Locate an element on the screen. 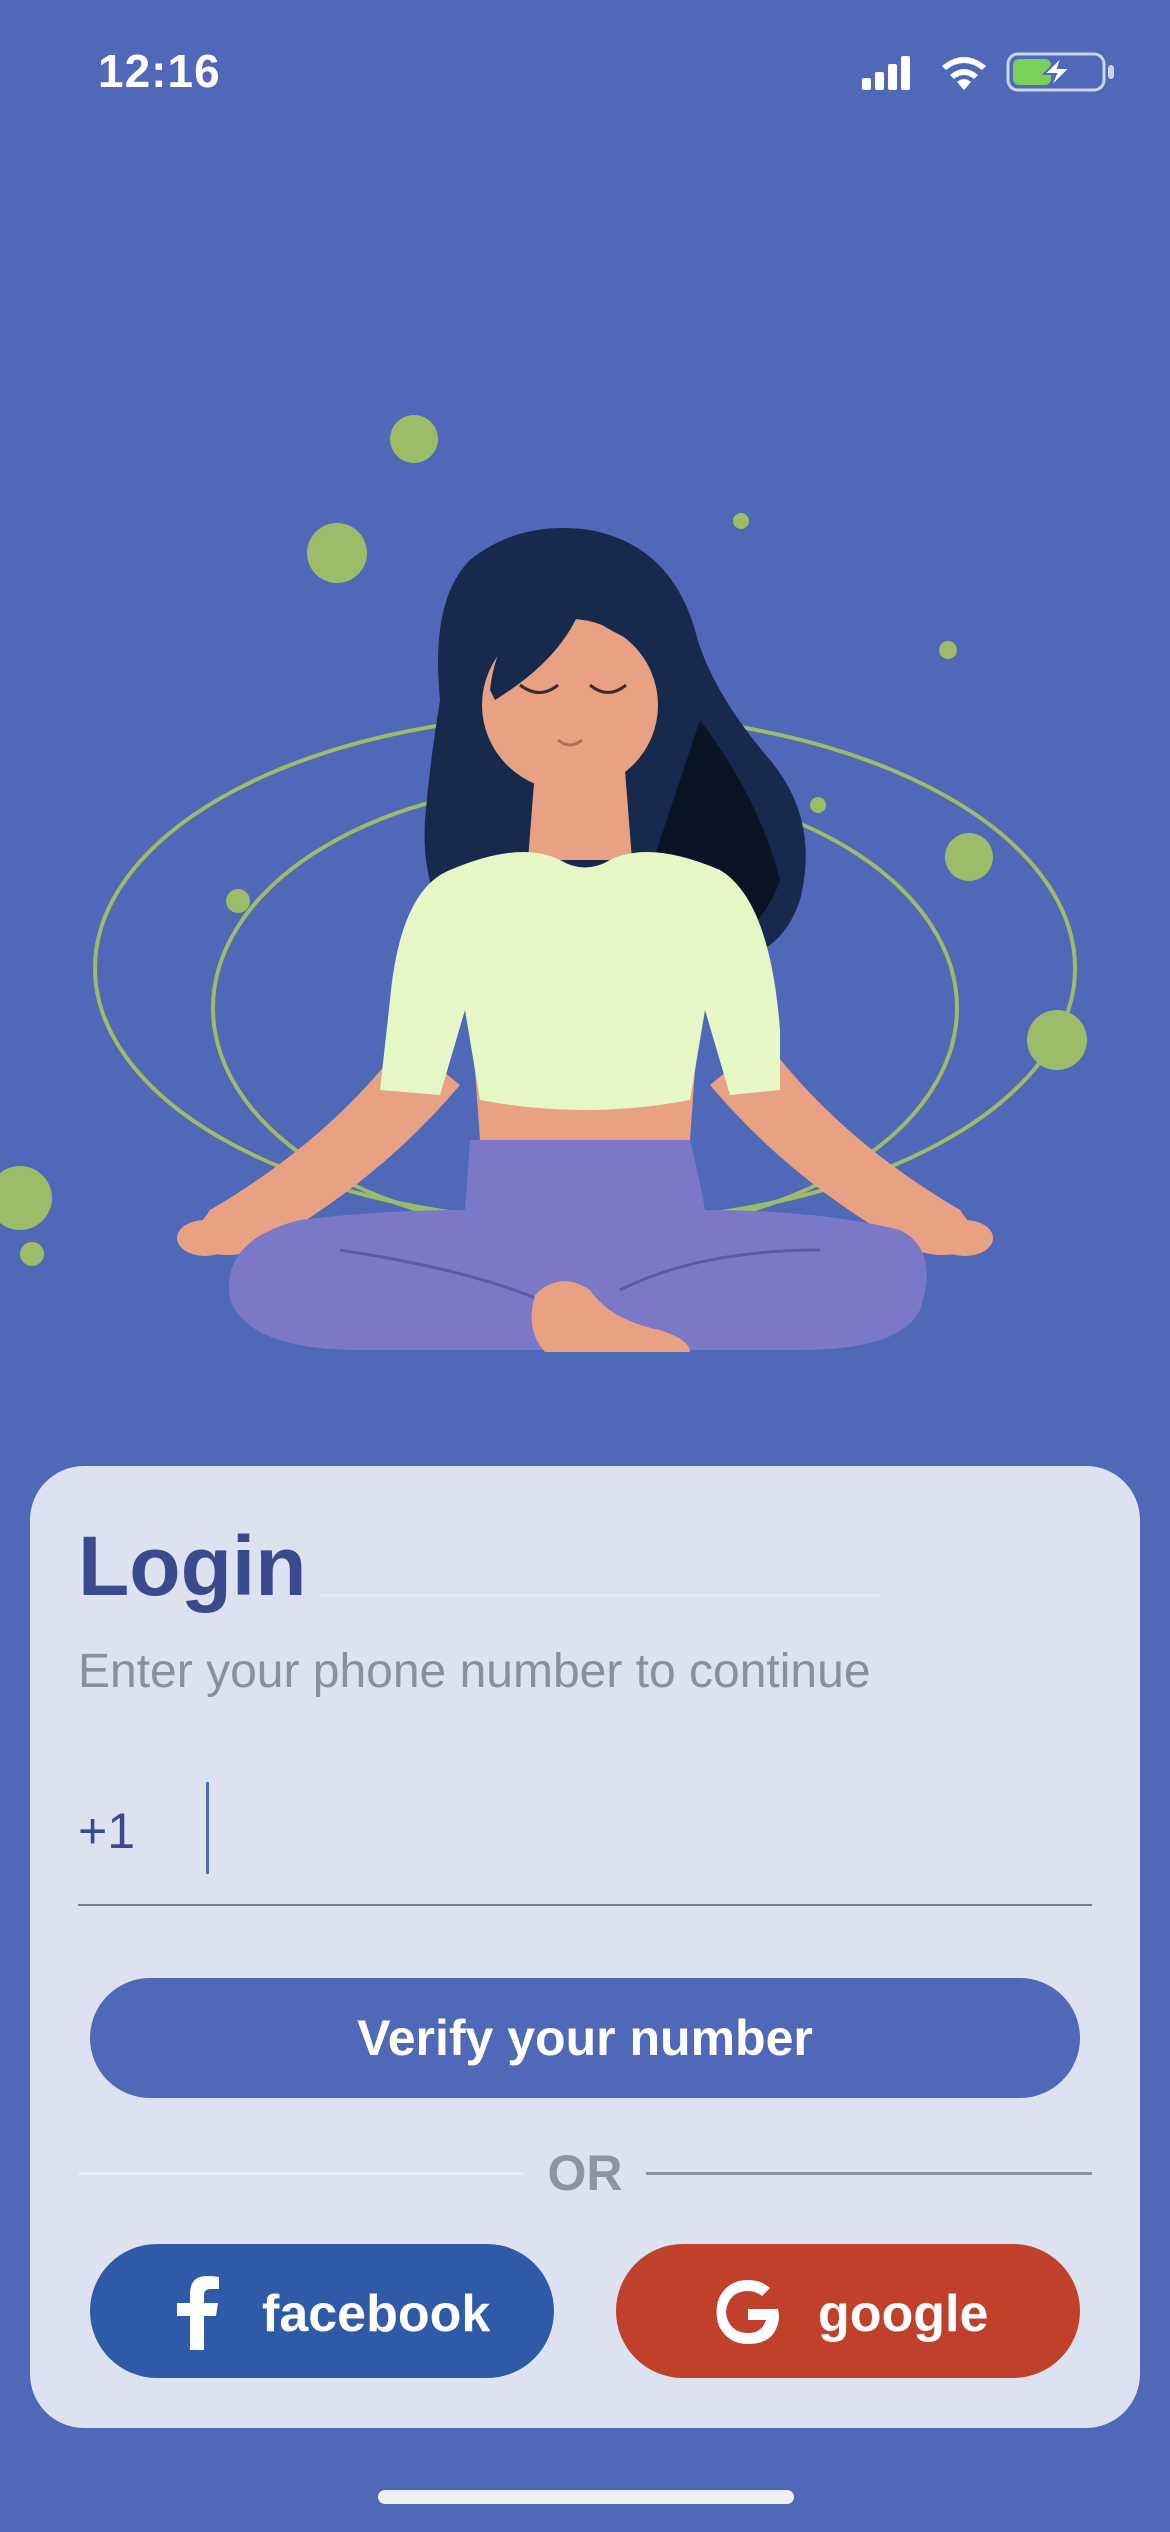 The height and width of the screenshot is (2532, 1170). phone-number-field: +1 is located at coordinates (585, 1836).